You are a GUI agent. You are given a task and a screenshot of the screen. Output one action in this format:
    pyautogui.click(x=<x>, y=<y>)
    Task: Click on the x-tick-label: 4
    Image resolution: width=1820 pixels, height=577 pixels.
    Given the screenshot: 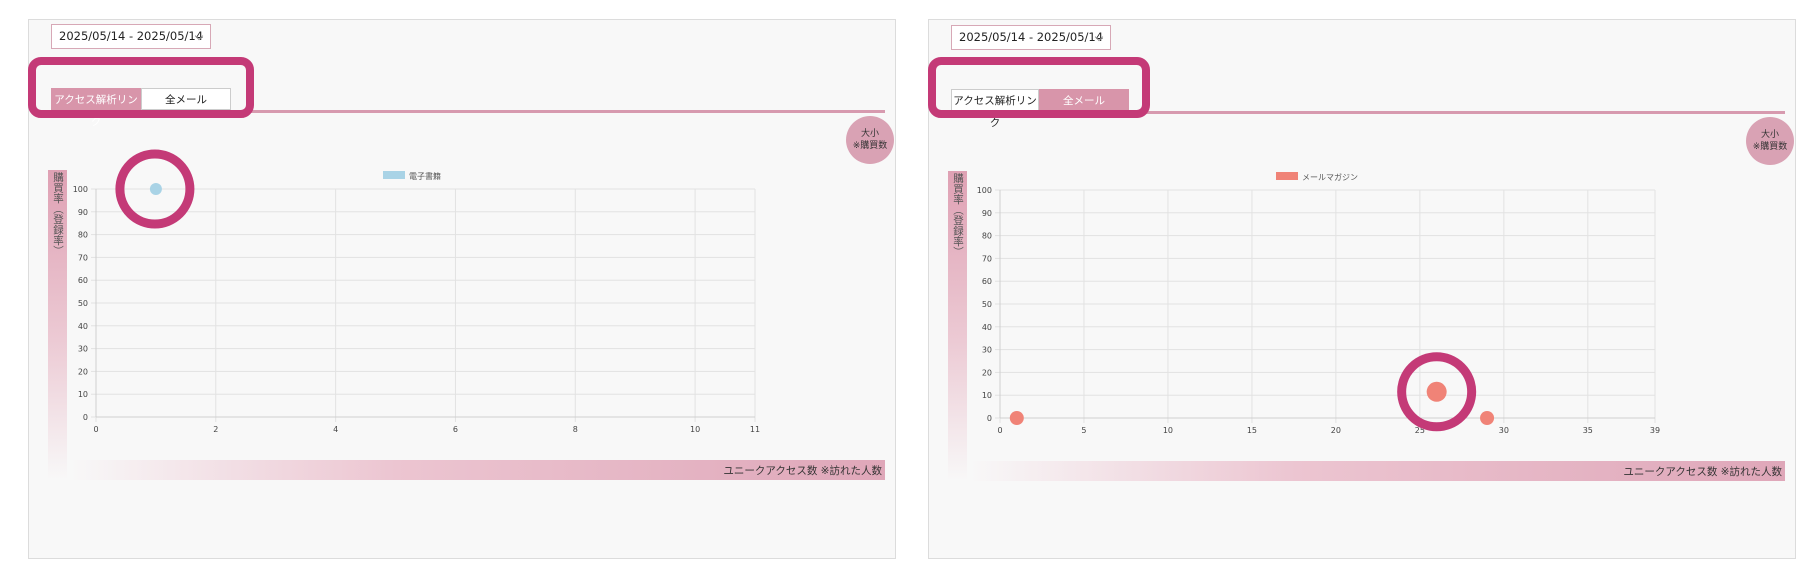 What is the action you would take?
    pyautogui.click(x=335, y=429)
    